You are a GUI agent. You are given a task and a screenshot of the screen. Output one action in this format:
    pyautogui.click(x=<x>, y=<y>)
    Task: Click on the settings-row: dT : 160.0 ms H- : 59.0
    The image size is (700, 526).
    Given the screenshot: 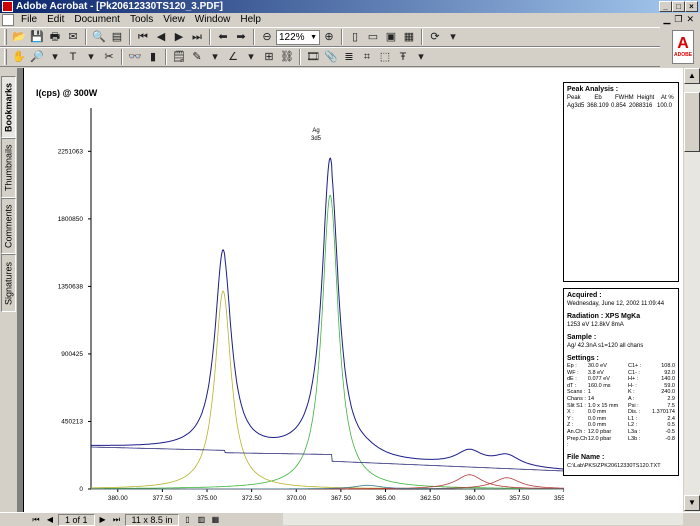 What is the action you would take?
    pyautogui.click(x=621, y=386)
    